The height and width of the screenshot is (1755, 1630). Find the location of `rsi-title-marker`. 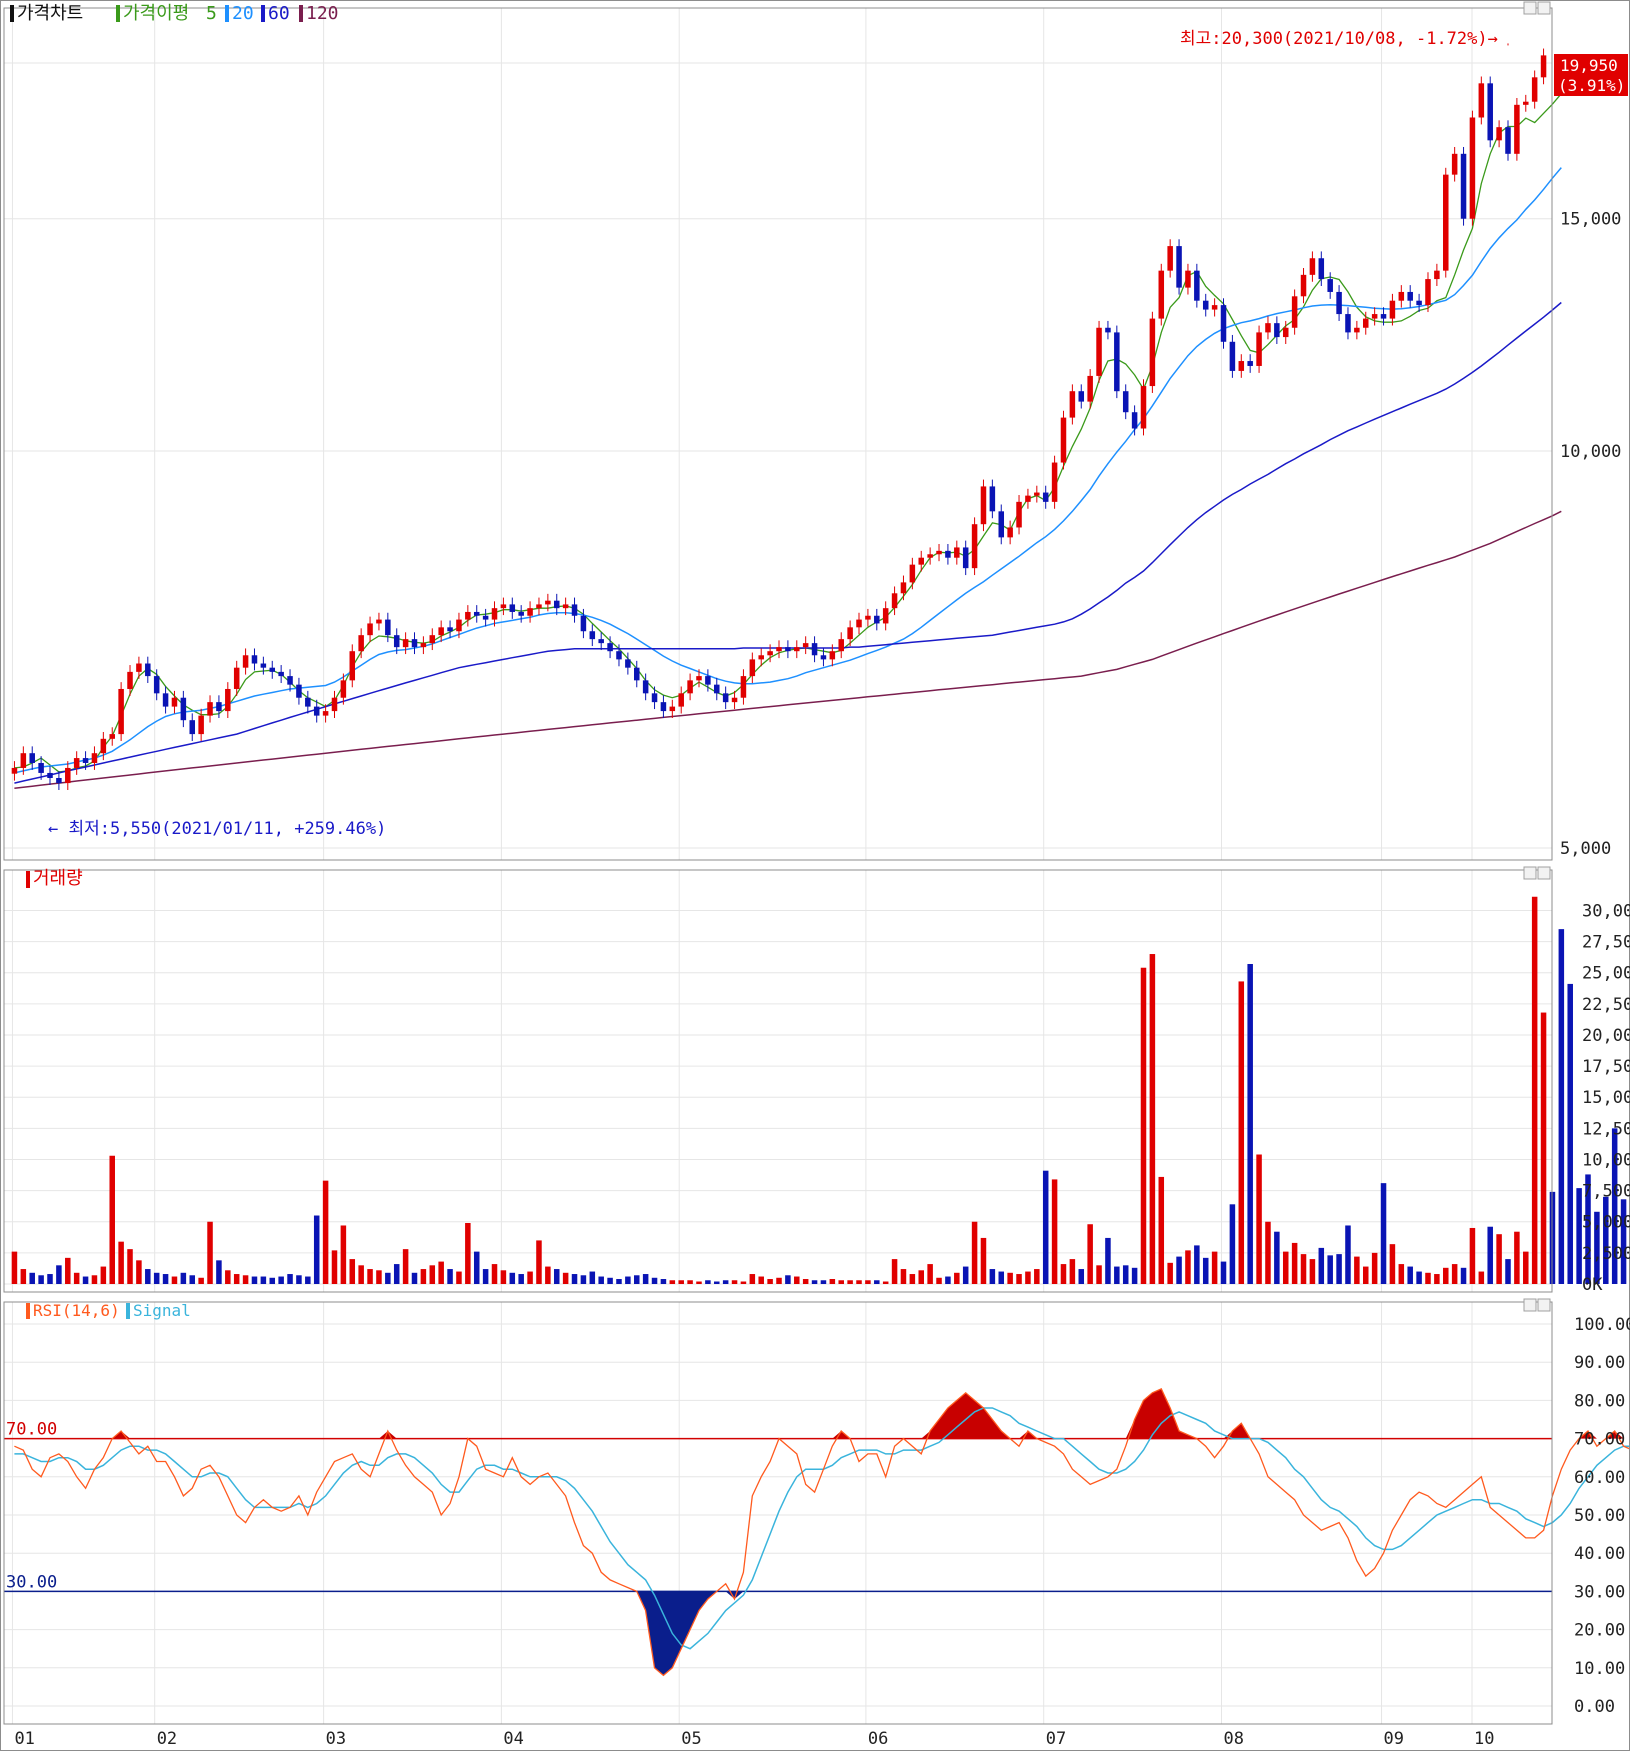

rsi-title-marker is located at coordinates (28, 1311).